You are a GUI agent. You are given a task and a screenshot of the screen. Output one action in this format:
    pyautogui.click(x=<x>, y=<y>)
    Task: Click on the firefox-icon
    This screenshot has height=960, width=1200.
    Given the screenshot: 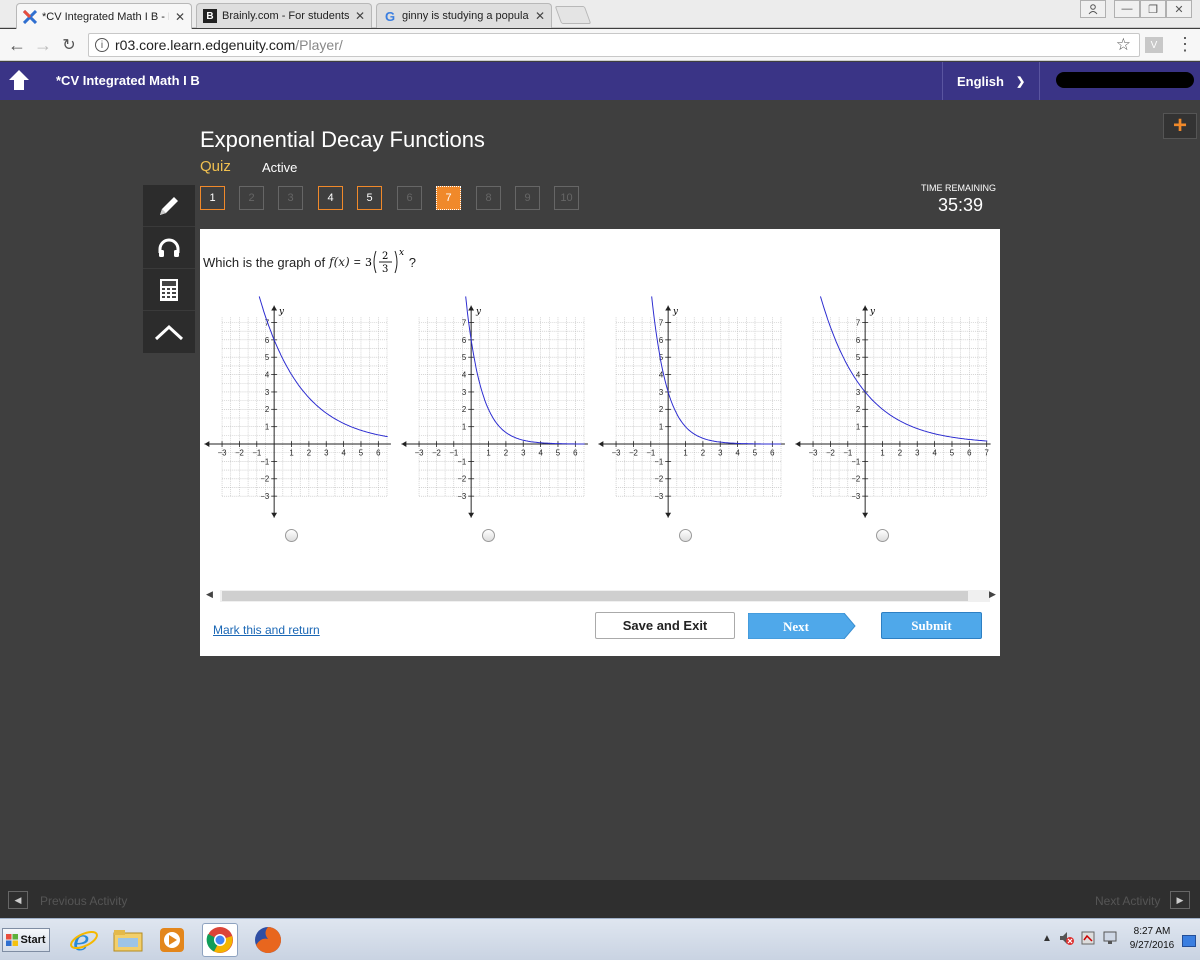 What is the action you would take?
    pyautogui.click(x=268, y=940)
    